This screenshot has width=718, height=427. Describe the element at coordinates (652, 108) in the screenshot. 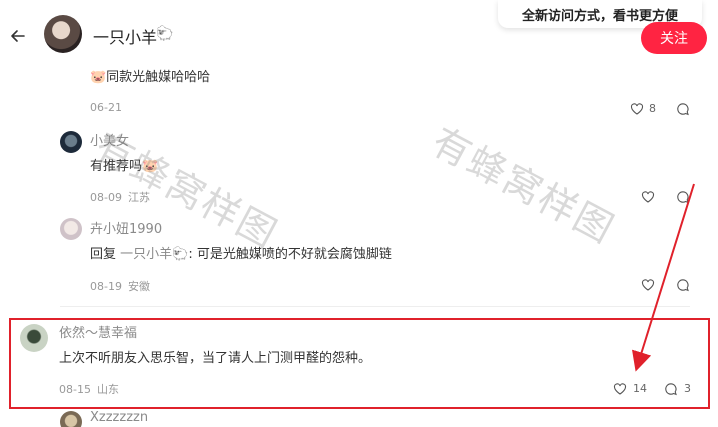

I see `like-count: 8` at that location.